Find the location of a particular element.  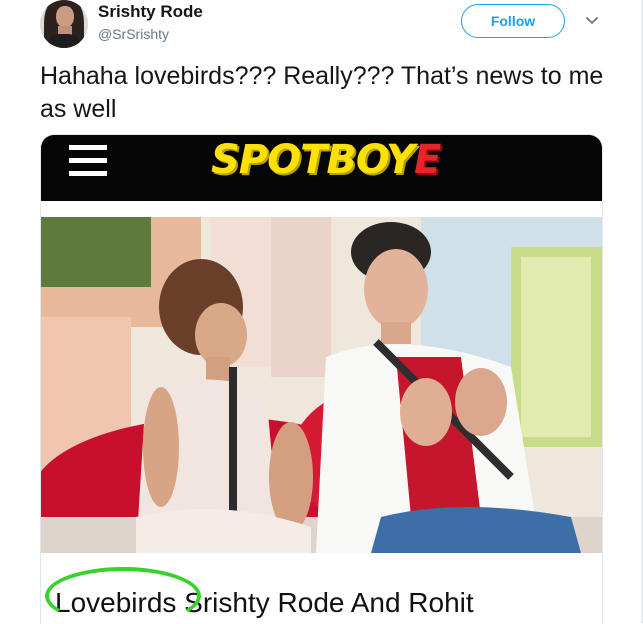

hamburger-menu-icon is located at coordinates (88, 160).